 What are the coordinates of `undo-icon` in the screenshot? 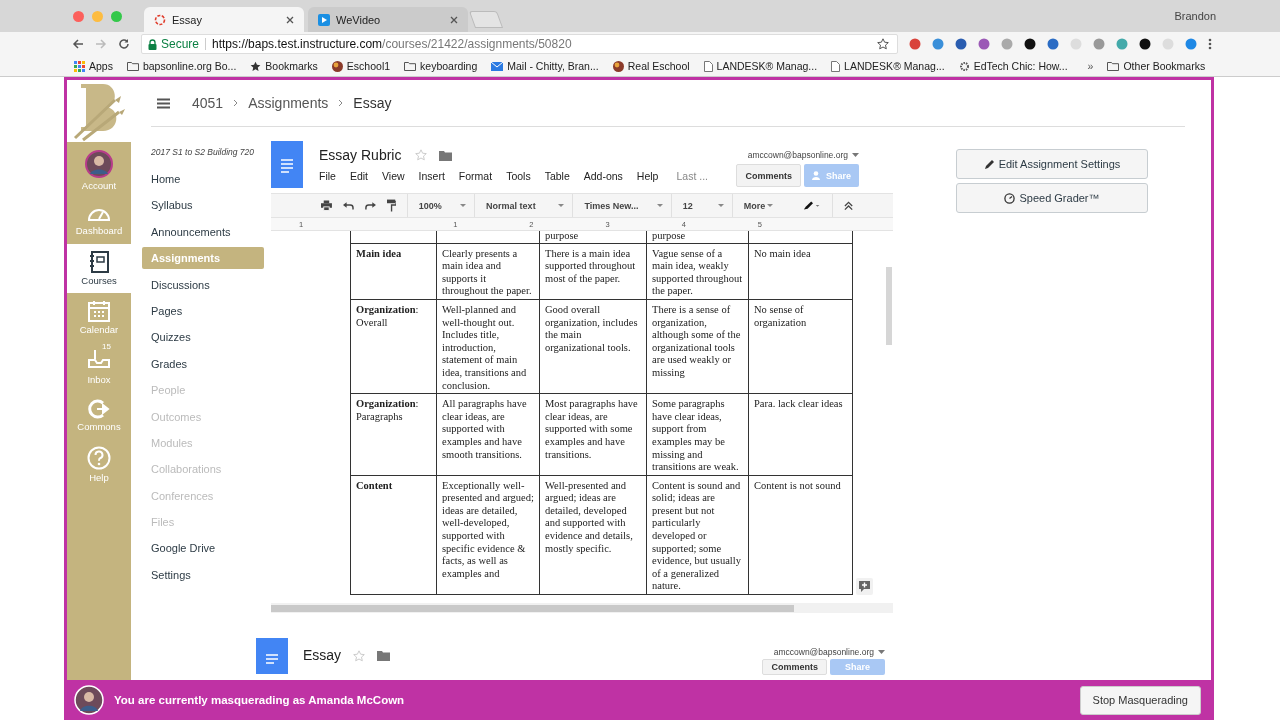 It's located at (348, 205).